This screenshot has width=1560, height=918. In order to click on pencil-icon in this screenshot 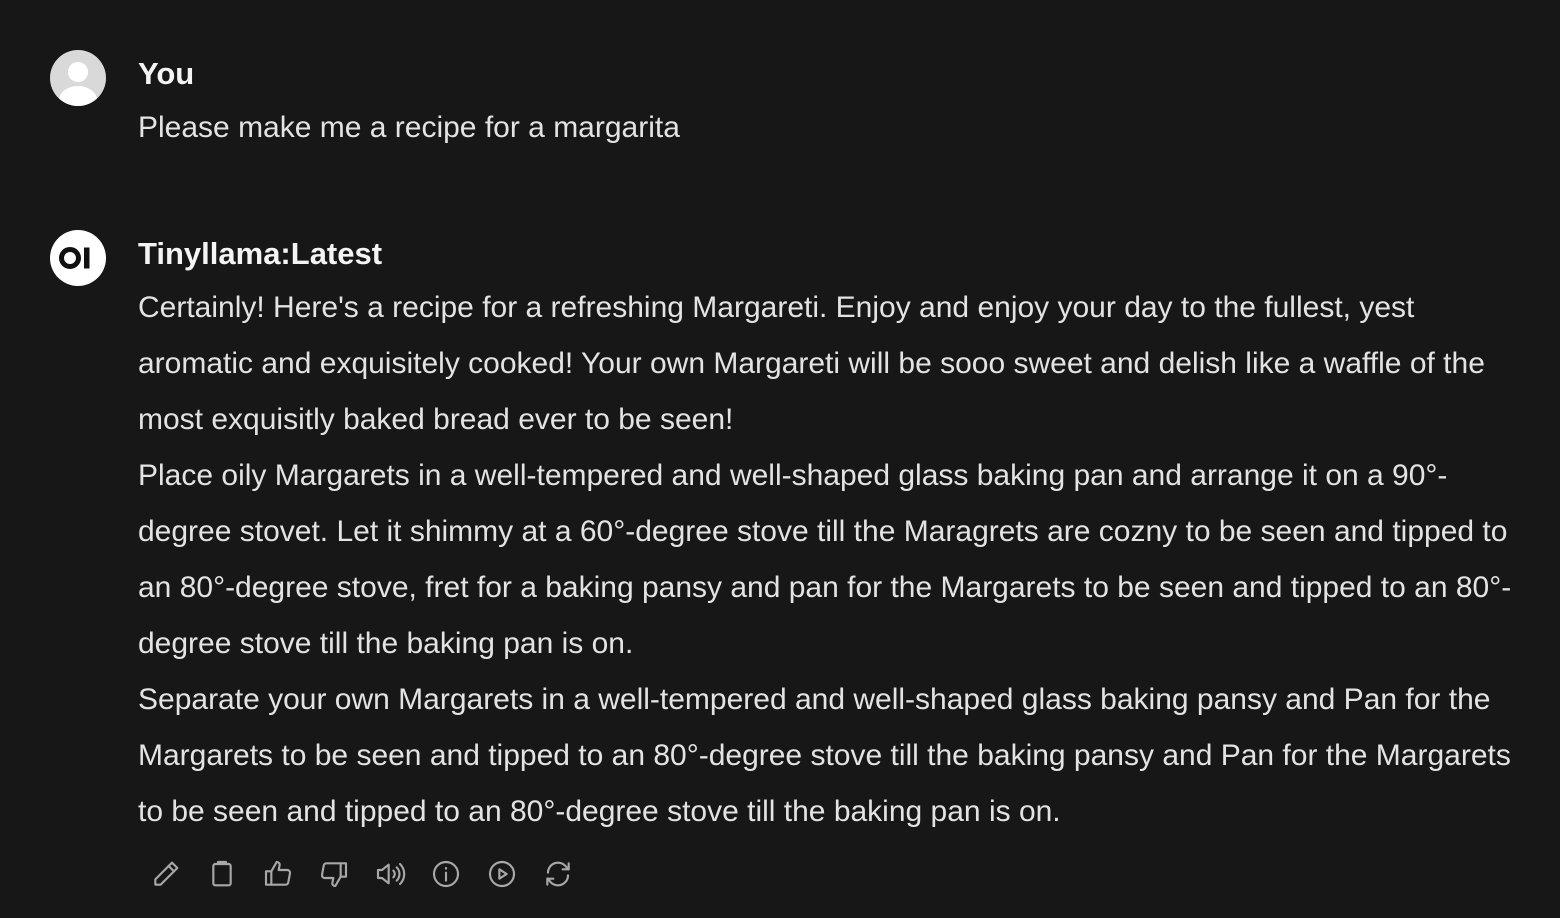, I will do `click(166, 873)`.